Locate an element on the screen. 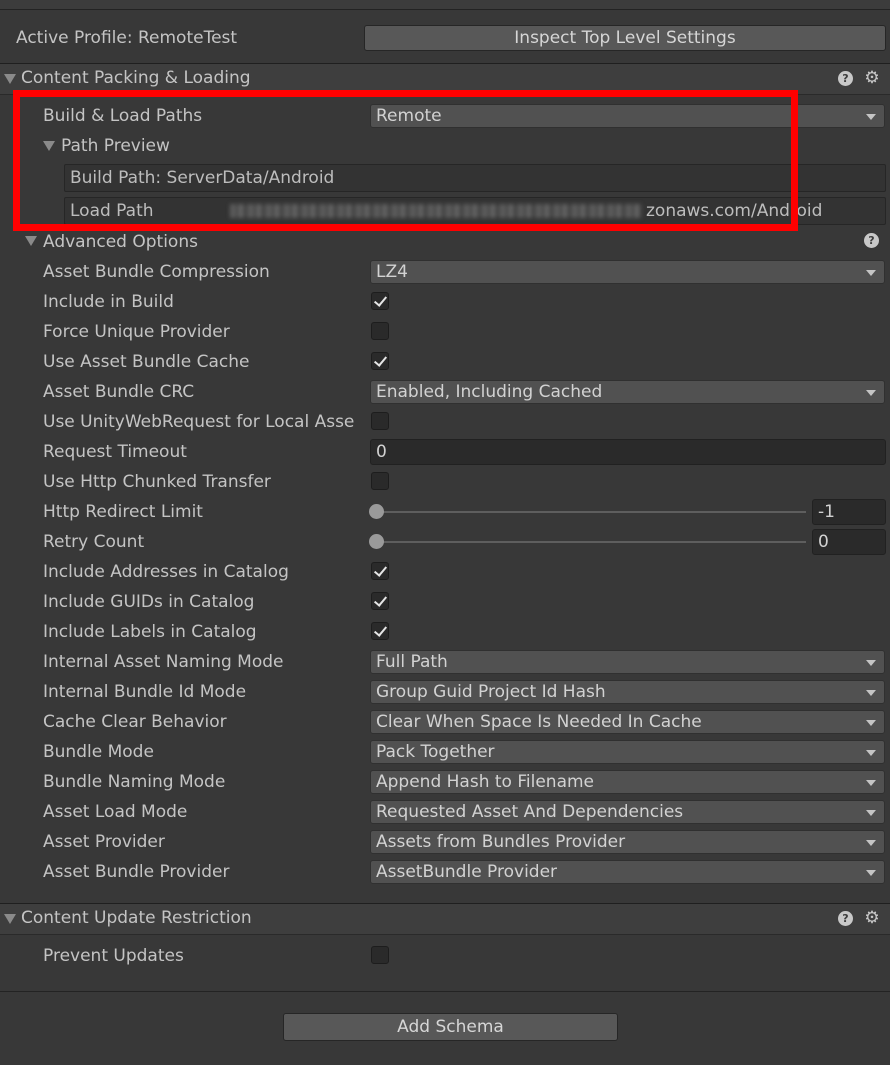  inspector-top-strip is located at coordinates (445, 5).